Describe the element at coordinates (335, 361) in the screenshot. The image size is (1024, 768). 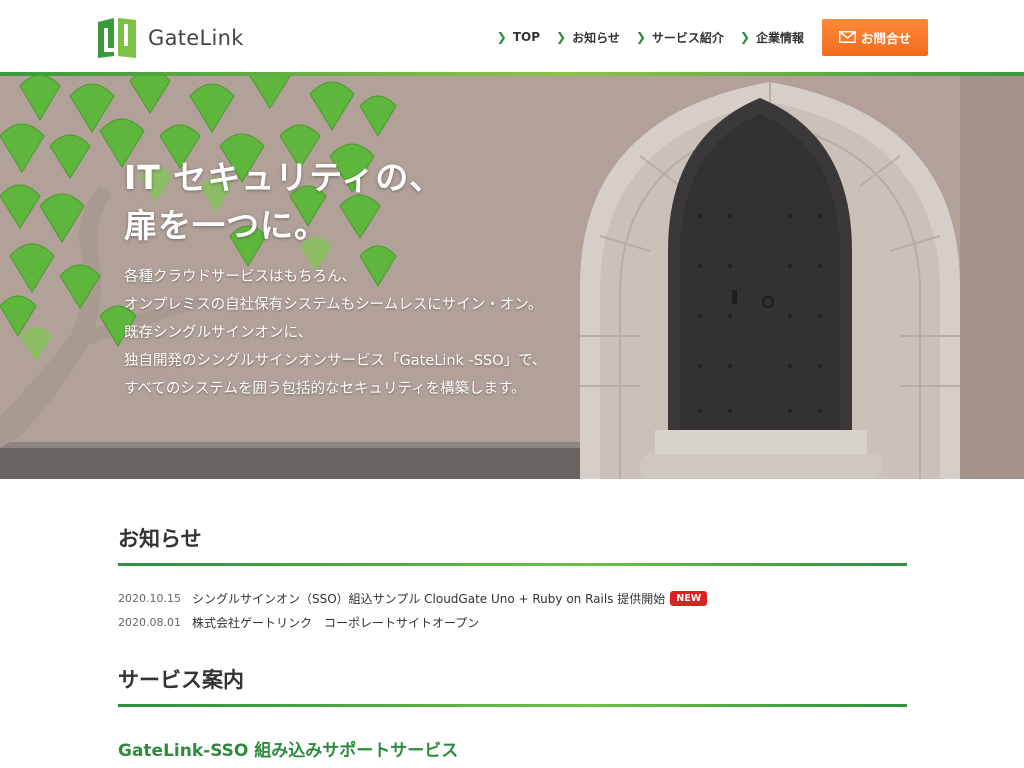
I see `hero-line: 独自開発のシングルサインオンサービス「GateLink -SSO」で、` at that location.